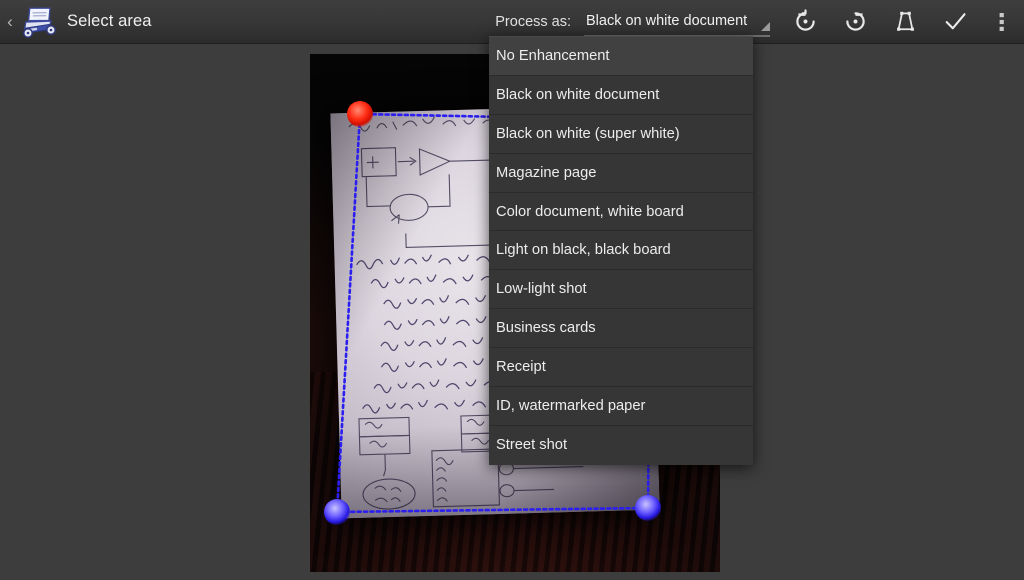 The width and height of the screenshot is (1024, 580). What do you see at coordinates (621, 56) in the screenshot?
I see `menu-item-no-enhancement: No Enhancement` at bounding box center [621, 56].